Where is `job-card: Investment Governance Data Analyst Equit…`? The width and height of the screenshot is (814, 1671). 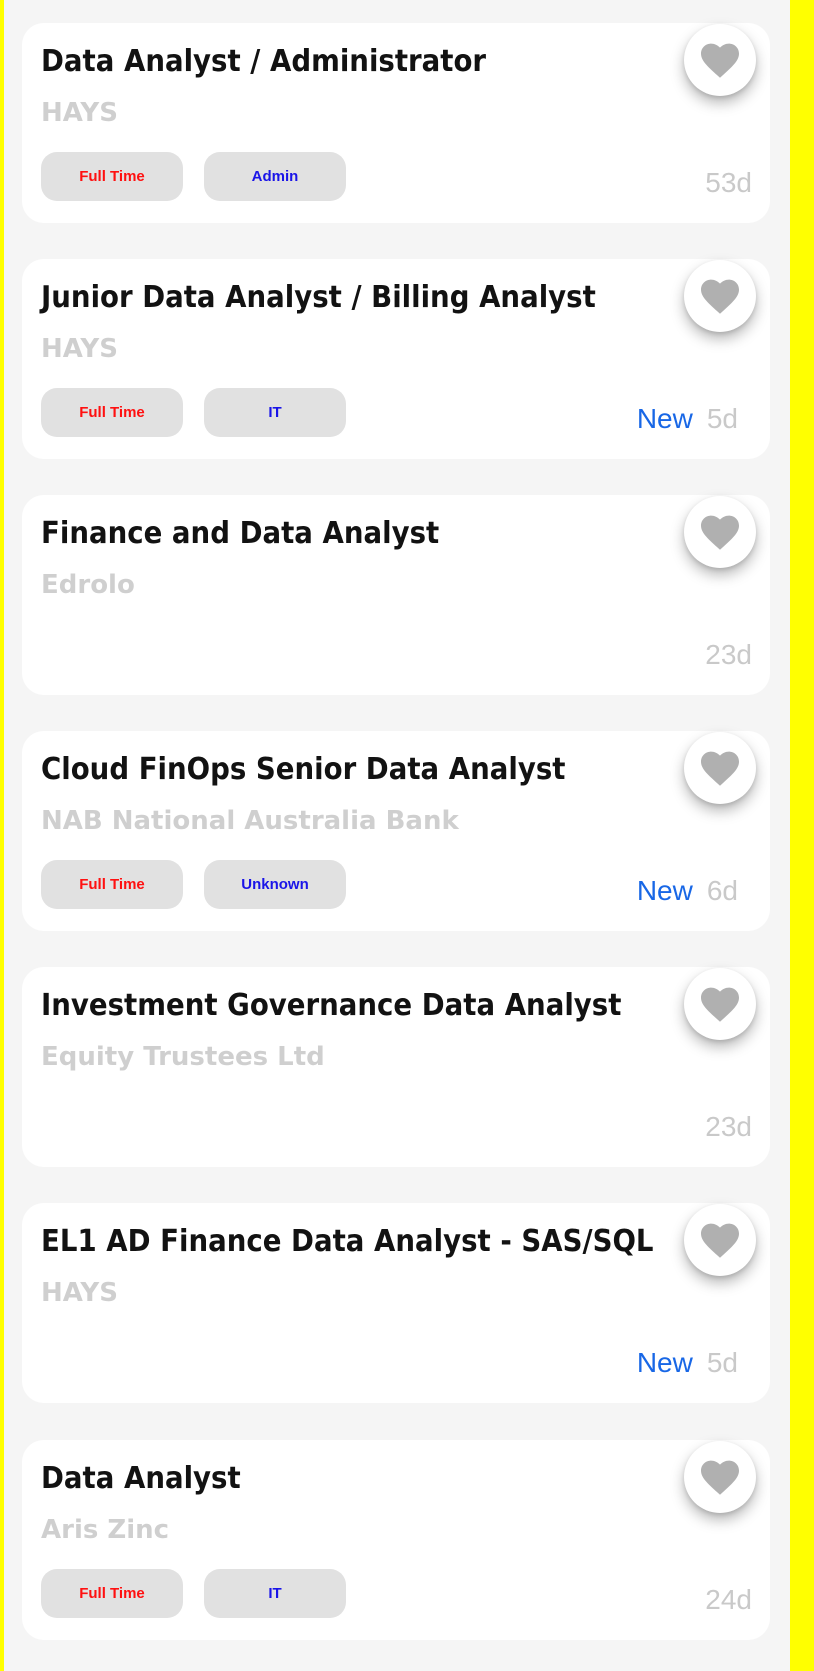
job-card: Investment Governance Data Analyst Equit… is located at coordinates (396, 1067).